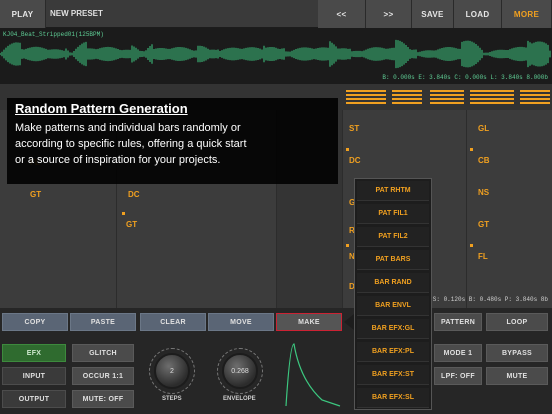  What do you see at coordinates (239, 399) in the screenshot?
I see `envelope-label: ENVELOPE` at bounding box center [239, 399].